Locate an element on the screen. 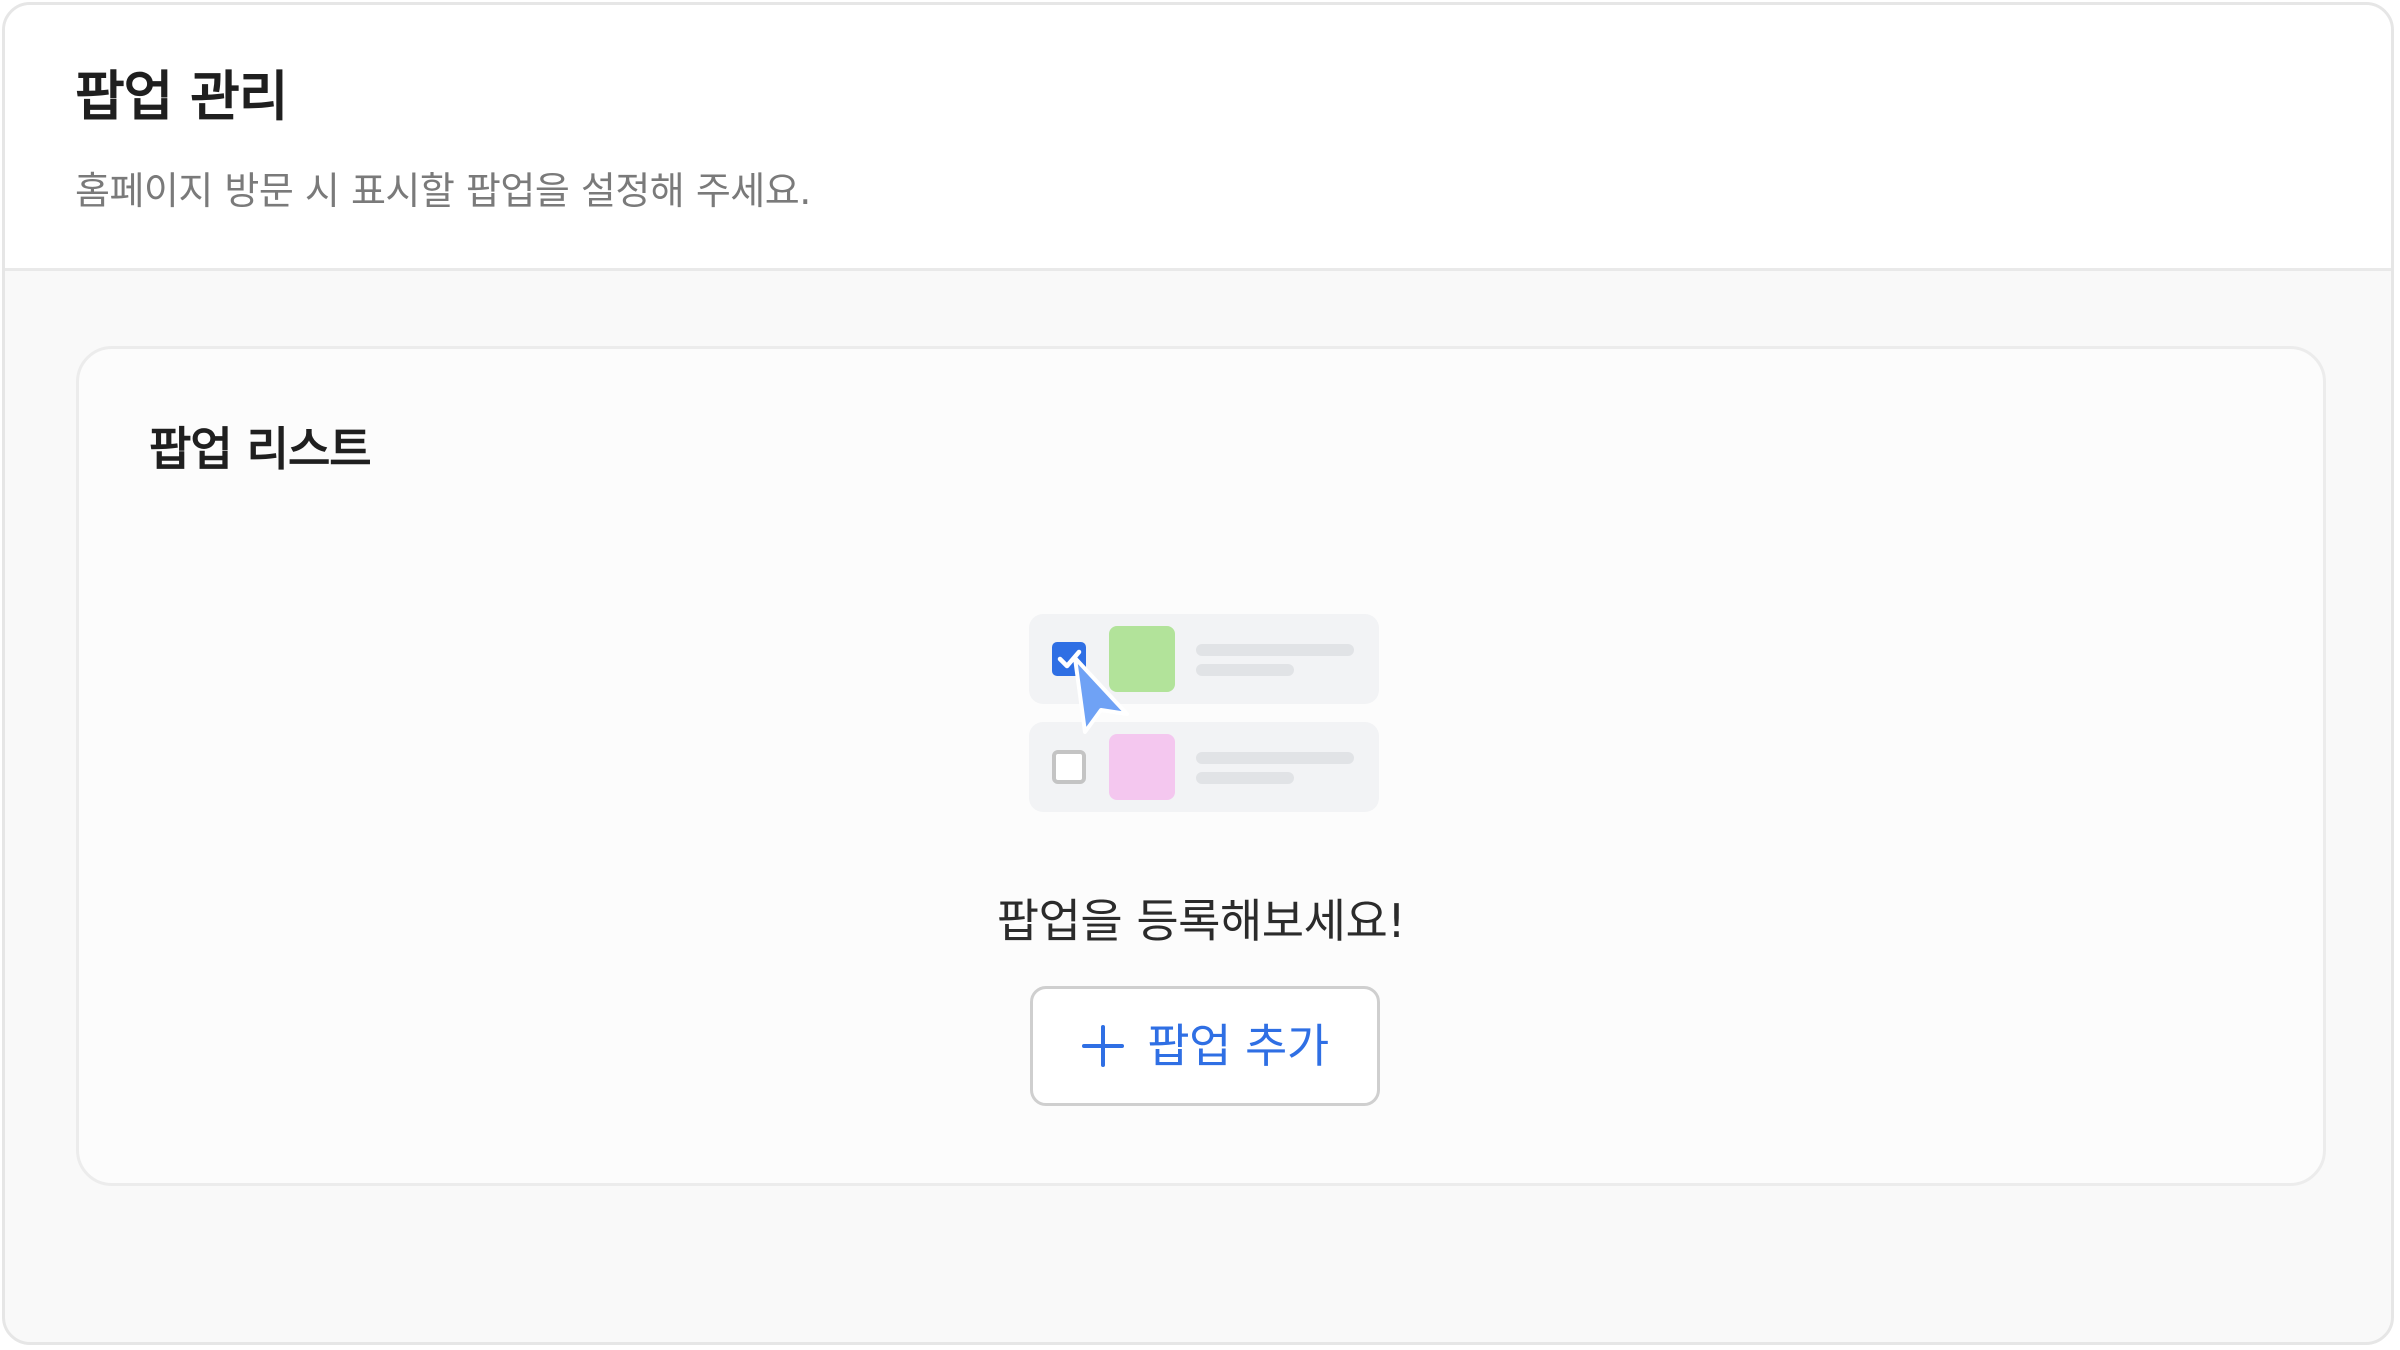  checkbox-unchecked-icon is located at coordinates (1069, 767).